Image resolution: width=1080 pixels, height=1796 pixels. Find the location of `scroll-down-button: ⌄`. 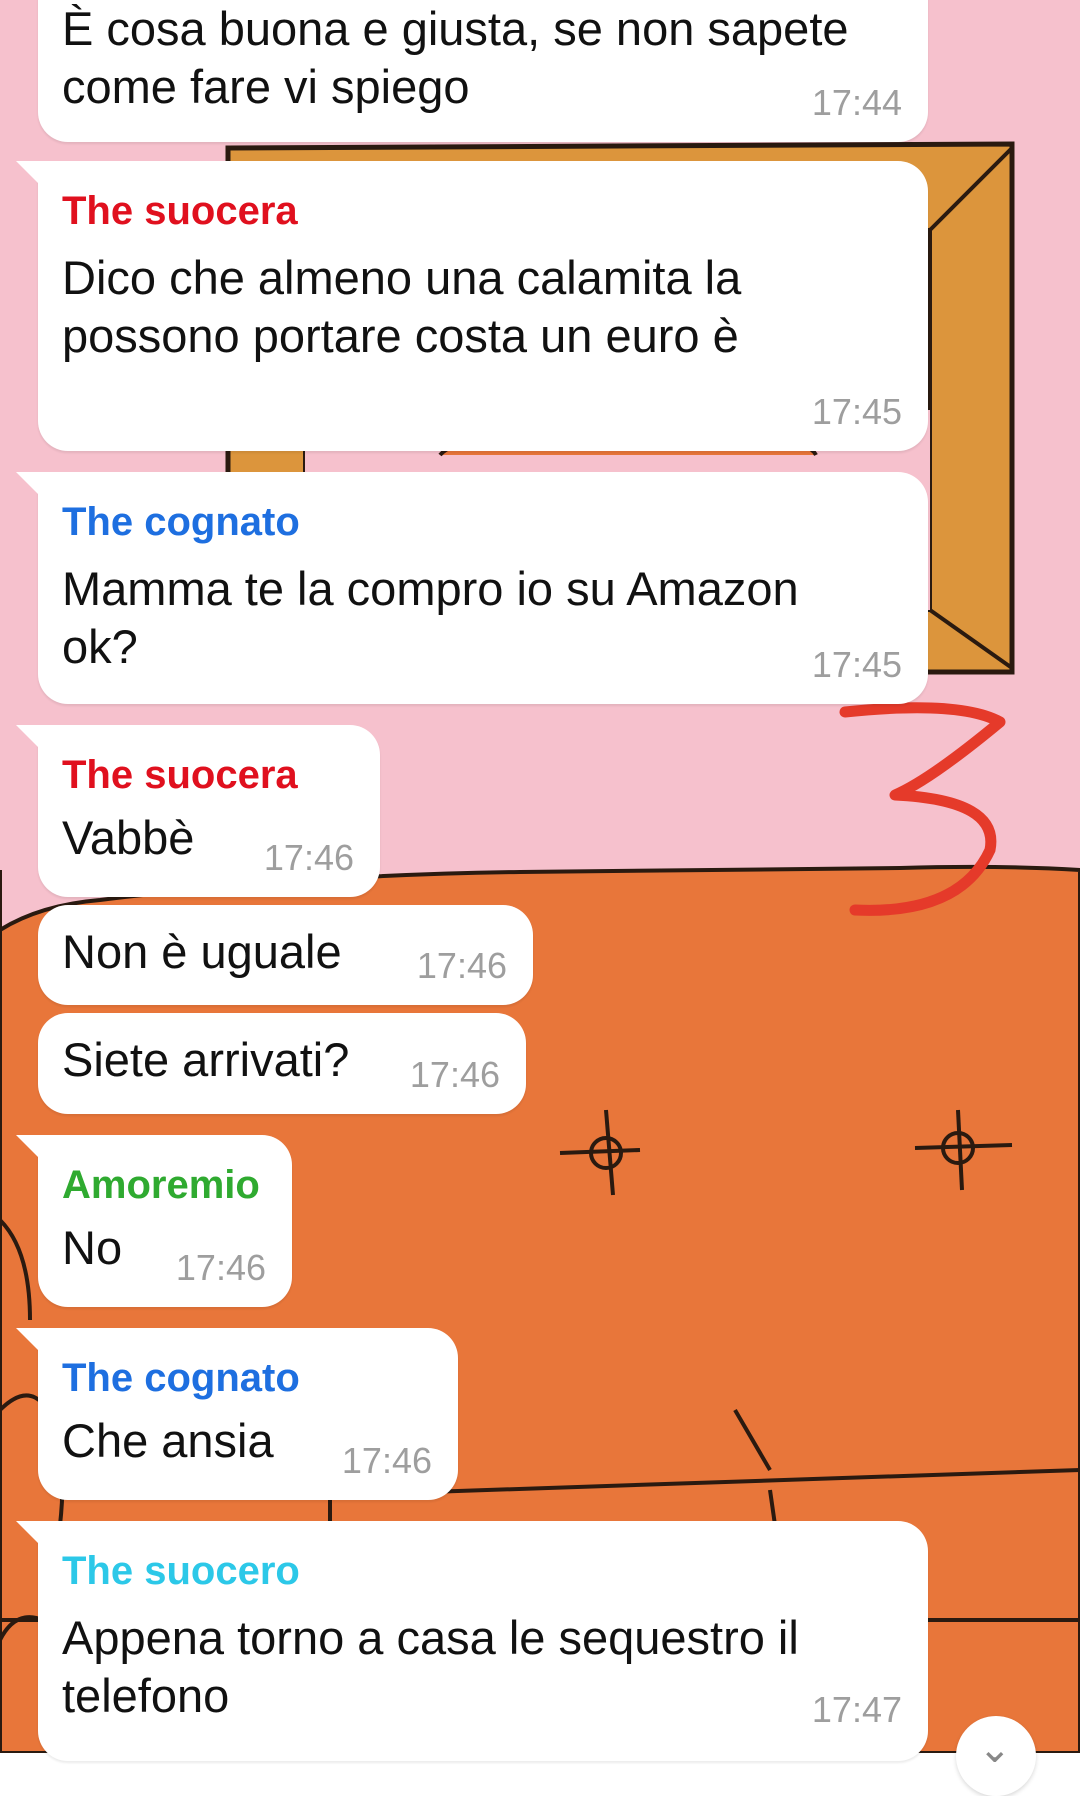

scroll-down-button: ⌄ is located at coordinates (996, 1756).